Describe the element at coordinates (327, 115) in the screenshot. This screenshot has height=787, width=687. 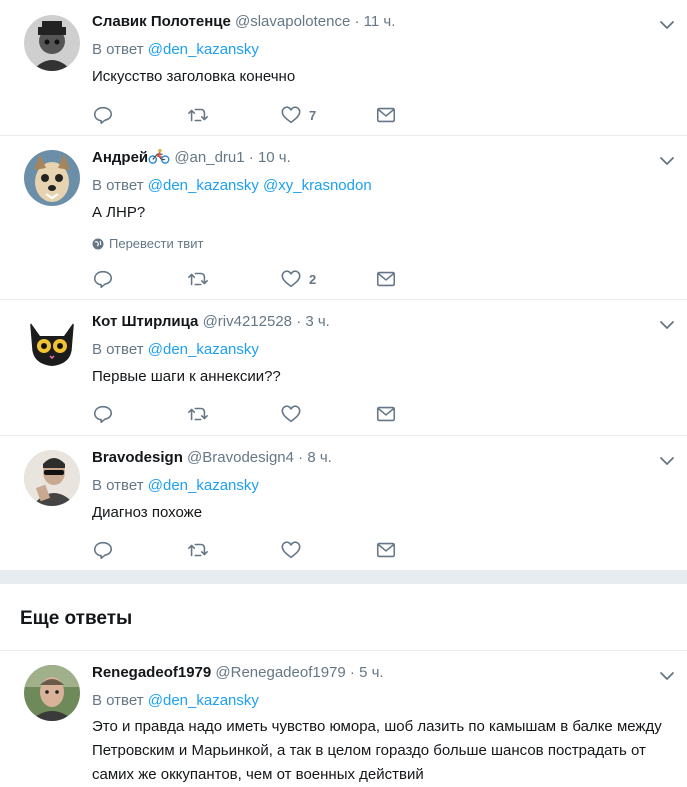
I see `like-button: 7` at that location.